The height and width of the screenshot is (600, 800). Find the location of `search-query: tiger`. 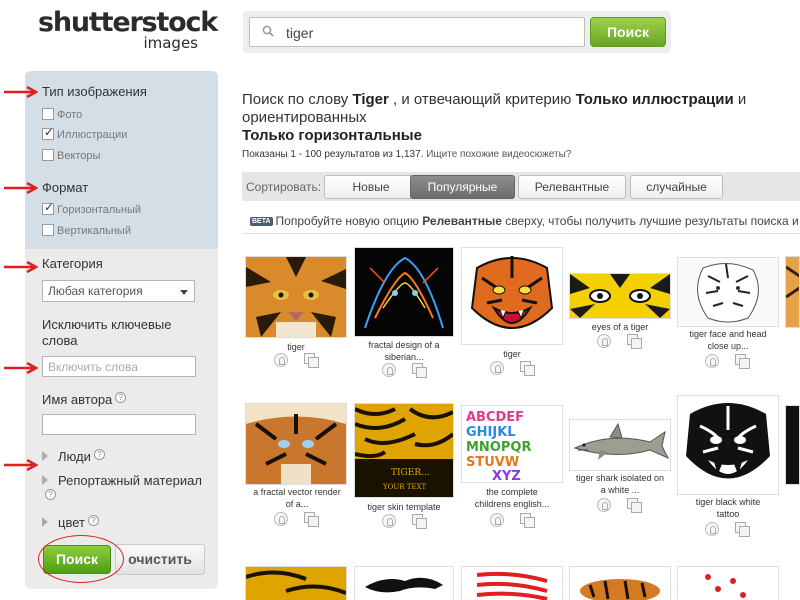

search-query: tiger is located at coordinates (300, 33).